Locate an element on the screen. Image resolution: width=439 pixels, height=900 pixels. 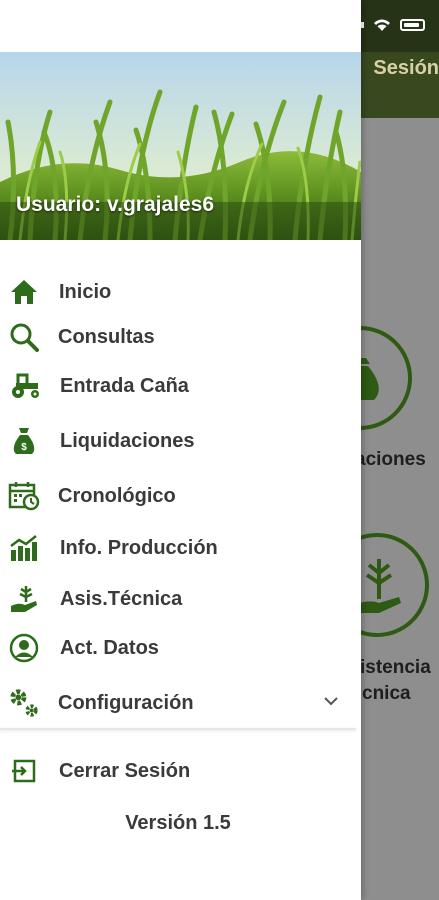
menu-item-act-datos: Act. Datos is located at coordinates (178, 648).